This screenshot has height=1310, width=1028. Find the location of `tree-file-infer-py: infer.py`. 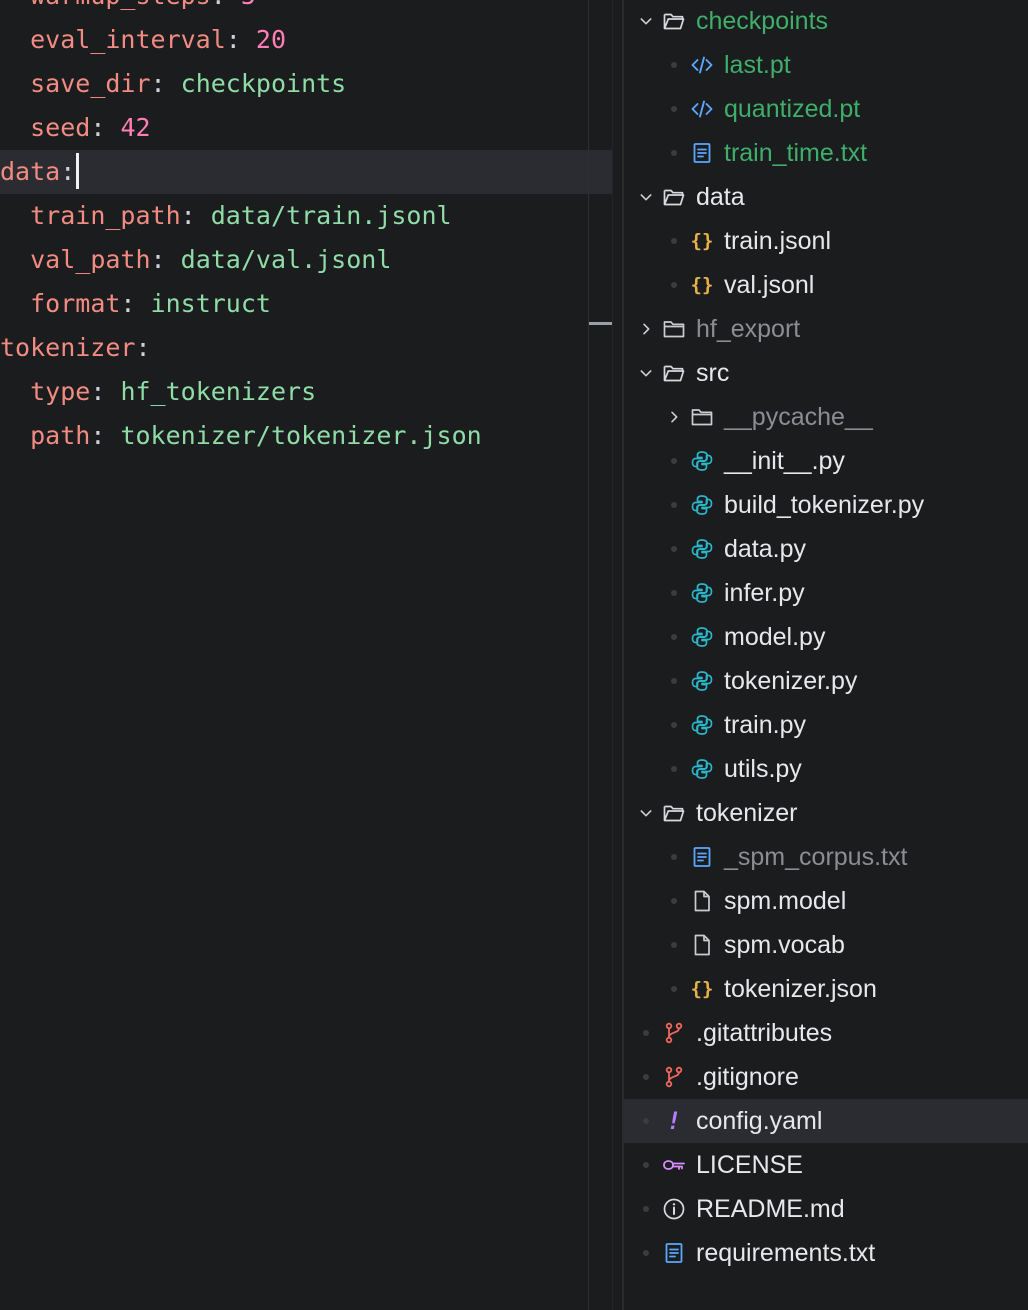

tree-file-infer-py: infer.py is located at coordinates (826, 593).